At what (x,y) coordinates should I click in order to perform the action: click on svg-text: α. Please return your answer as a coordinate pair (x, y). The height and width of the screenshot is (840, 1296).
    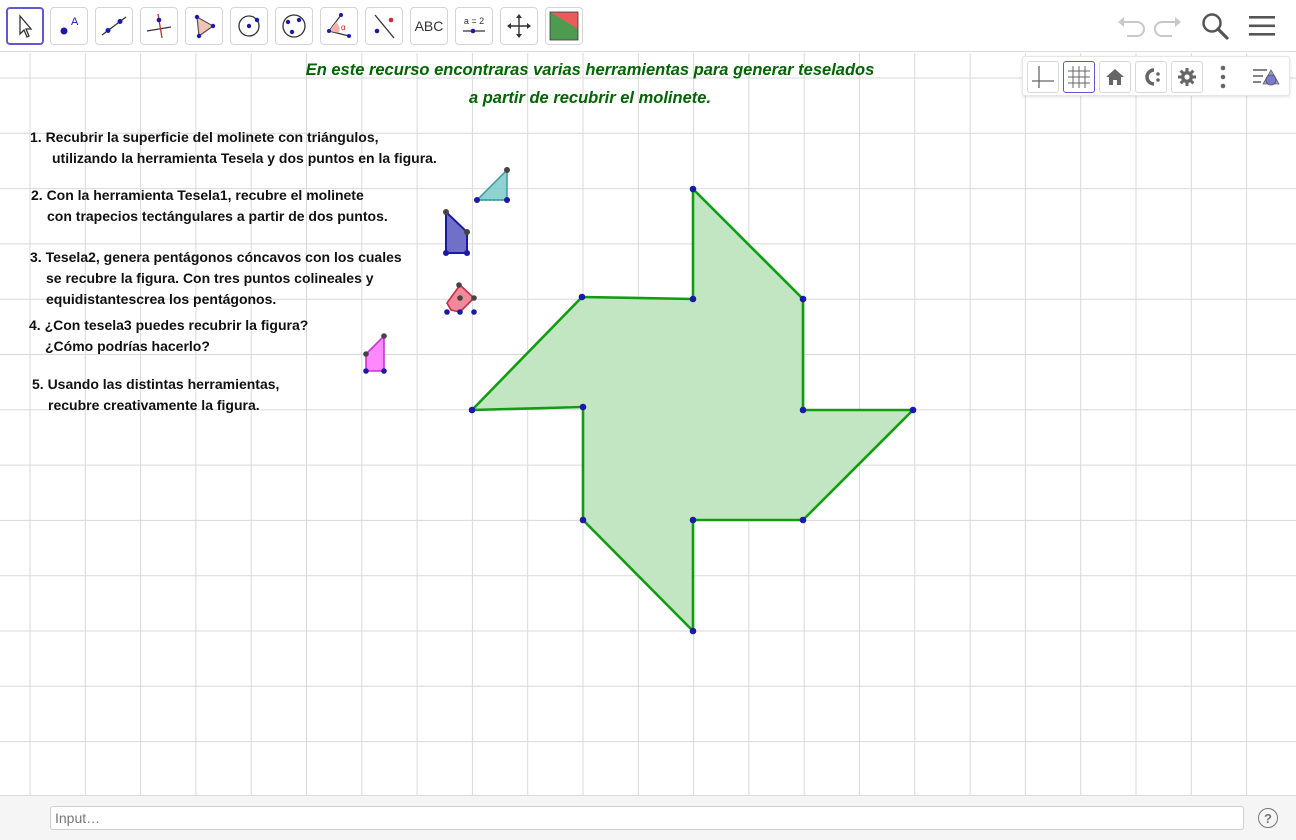
    Looking at the image, I should click on (343, 27).